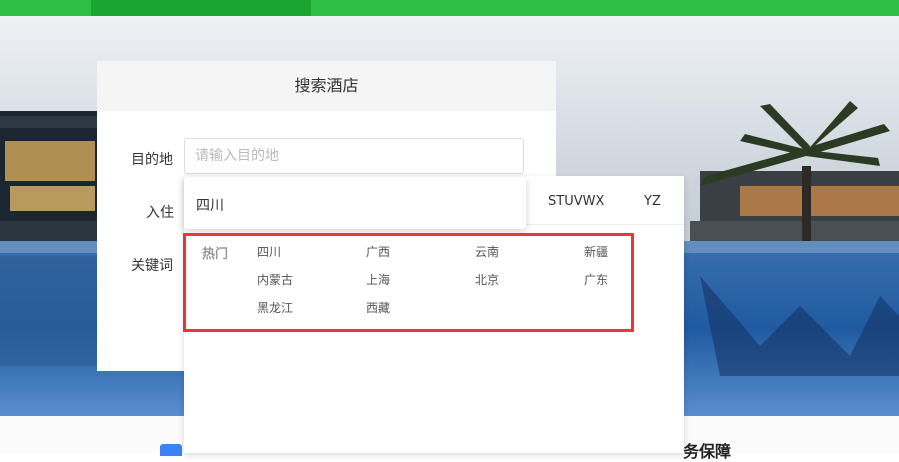 This screenshot has height=462, width=899. What do you see at coordinates (201, 8) in the screenshot?
I see `nav-item-active` at bounding box center [201, 8].